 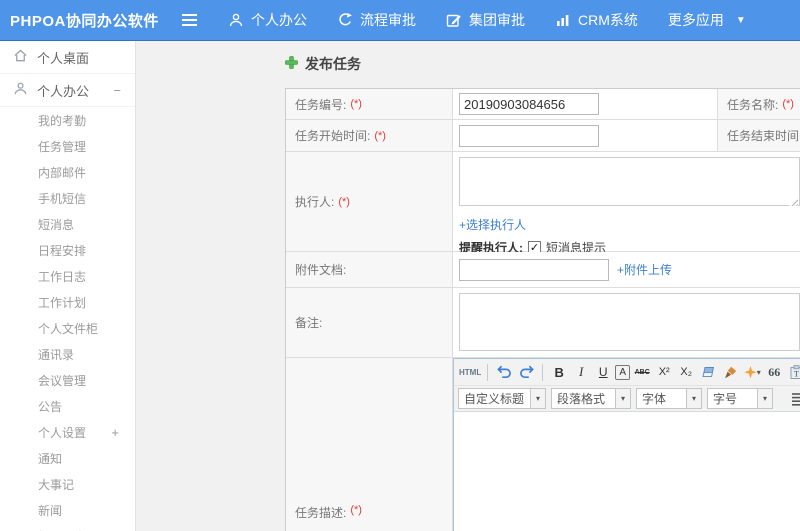 I want to click on bar-chart-icon, so click(x=563, y=20).